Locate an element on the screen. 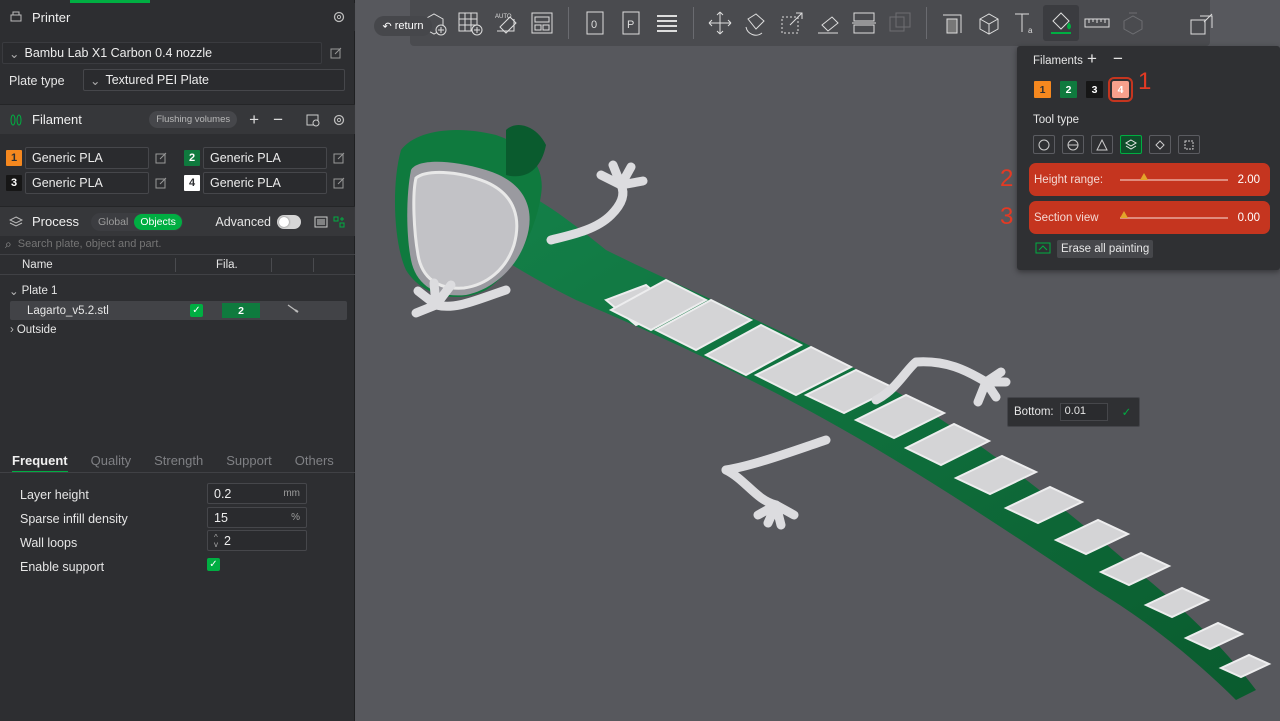  plate-type-select: ⌄ Textured PEI Plate is located at coordinates (214, 80).